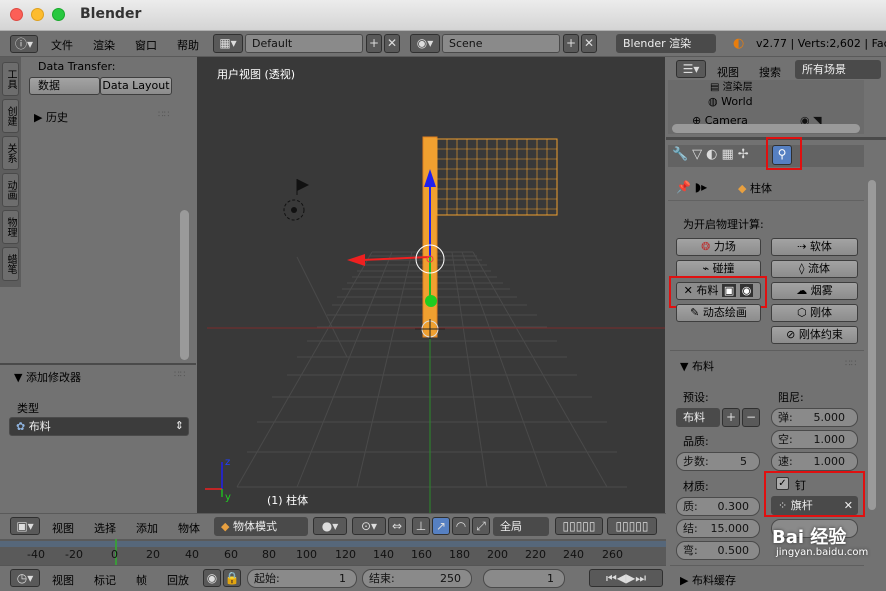  What do you see at coordinates (369, 526) in the screenshot?
I see `pivot-icon: ⊙▾` at bounding box center [369, 526].